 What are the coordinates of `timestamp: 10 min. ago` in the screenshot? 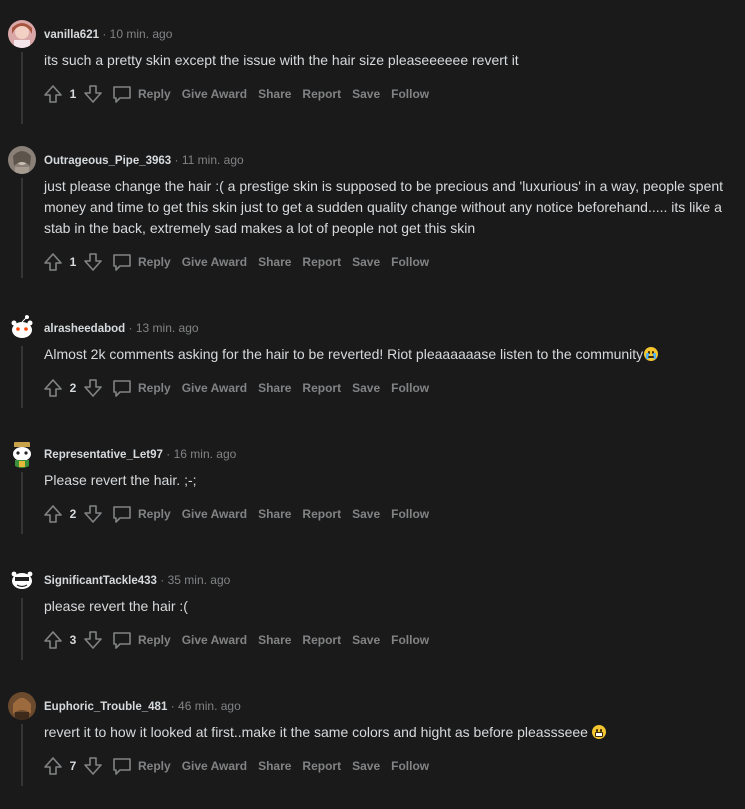 It's located at (141, 34).